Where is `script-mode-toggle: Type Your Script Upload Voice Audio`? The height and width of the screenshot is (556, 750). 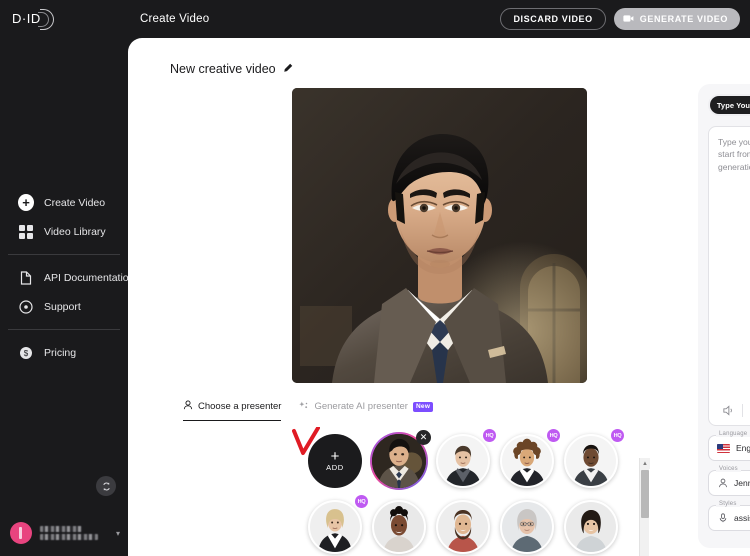
script-mode-toggle: Type Your Script Upload Voice Audio is located at coordinates (729, 105).